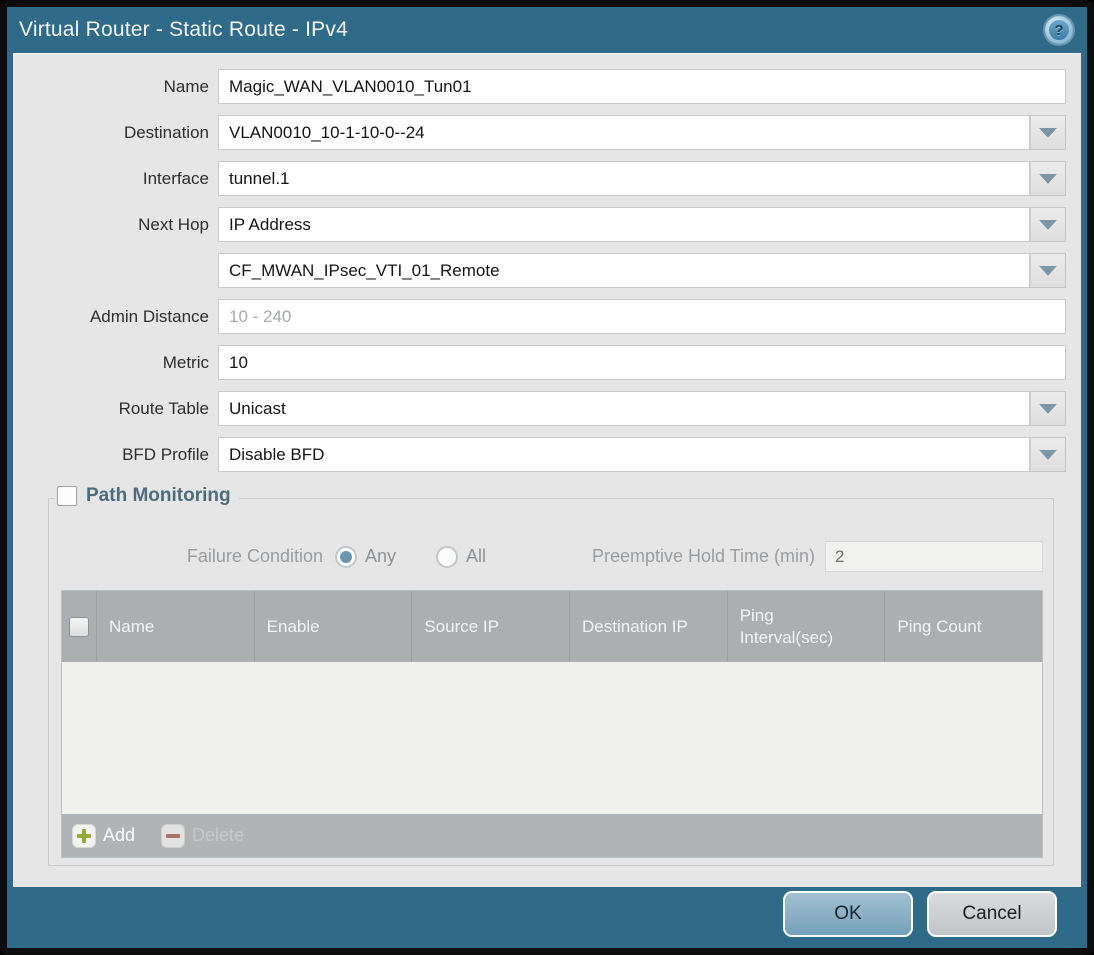  I want to click on minus-icon, so click(173, 835).